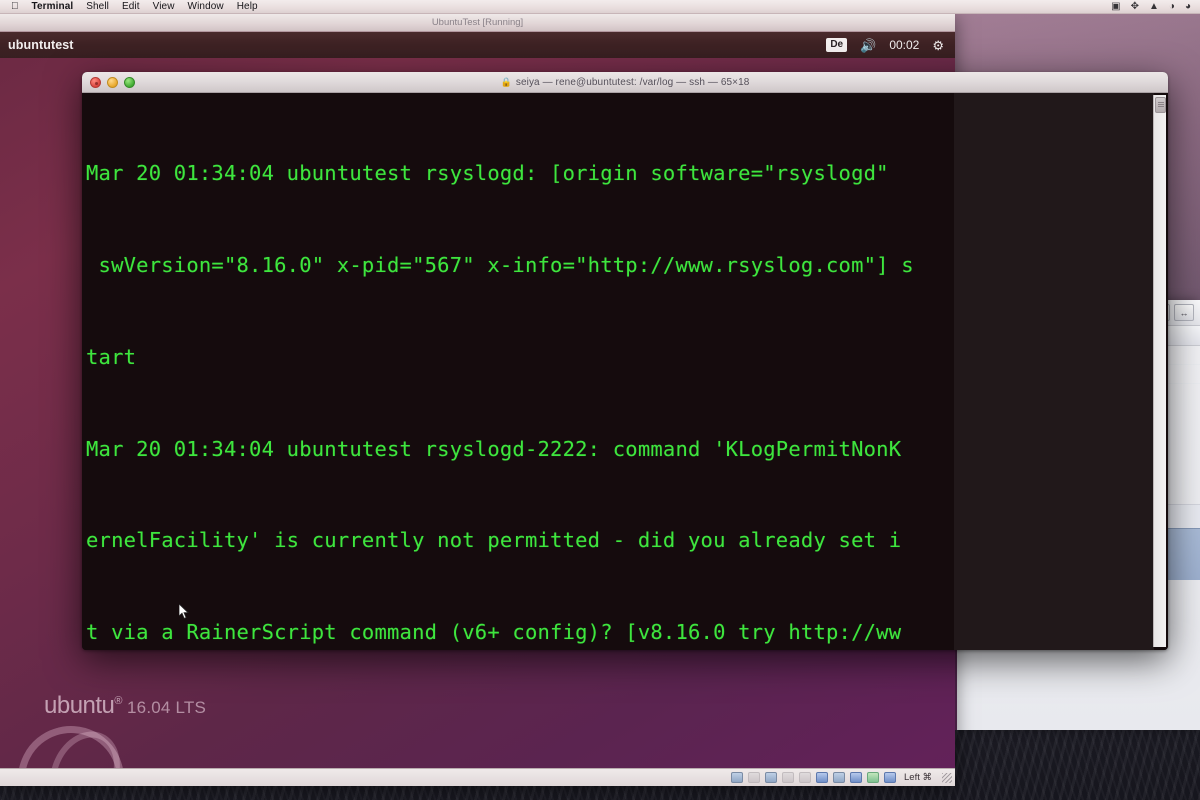 This screenshot has width=1200, height=800. What do you see at coordinates (131, 6) in the screenshot?
I see `menu-item-edit: Edit` at bounding box center [131, 6].